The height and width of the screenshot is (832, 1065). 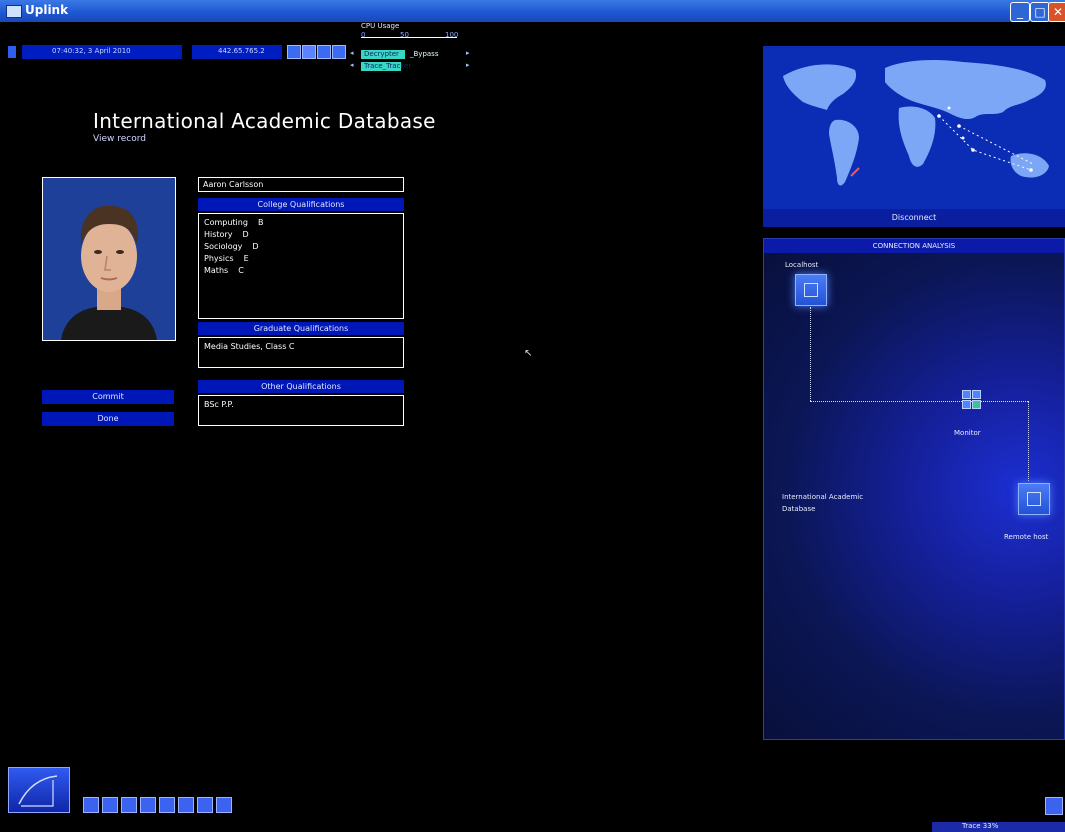 I want to click on minimize-button: _, so click(x=1020, y=12).